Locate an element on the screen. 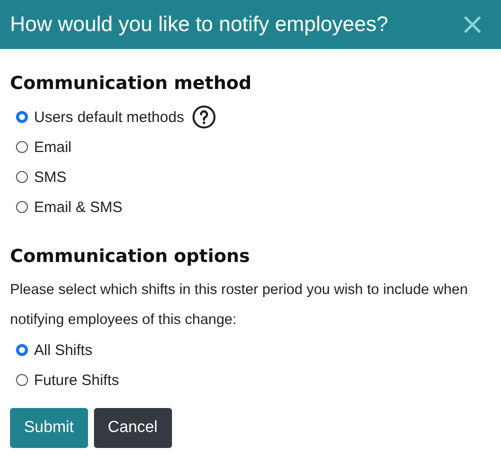 This screenshot has height=475, width=501. dialog-title: How would you like to notify employees? is located at coordinates (199, 24).